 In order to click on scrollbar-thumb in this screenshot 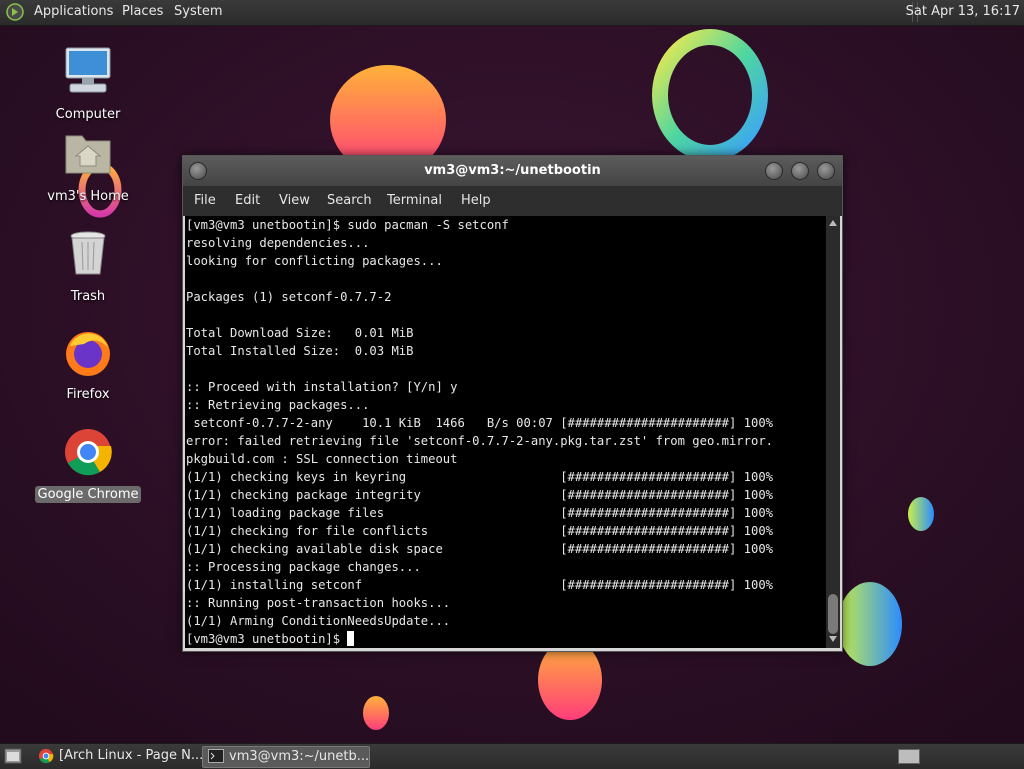, I will do `click(833, 614)`.